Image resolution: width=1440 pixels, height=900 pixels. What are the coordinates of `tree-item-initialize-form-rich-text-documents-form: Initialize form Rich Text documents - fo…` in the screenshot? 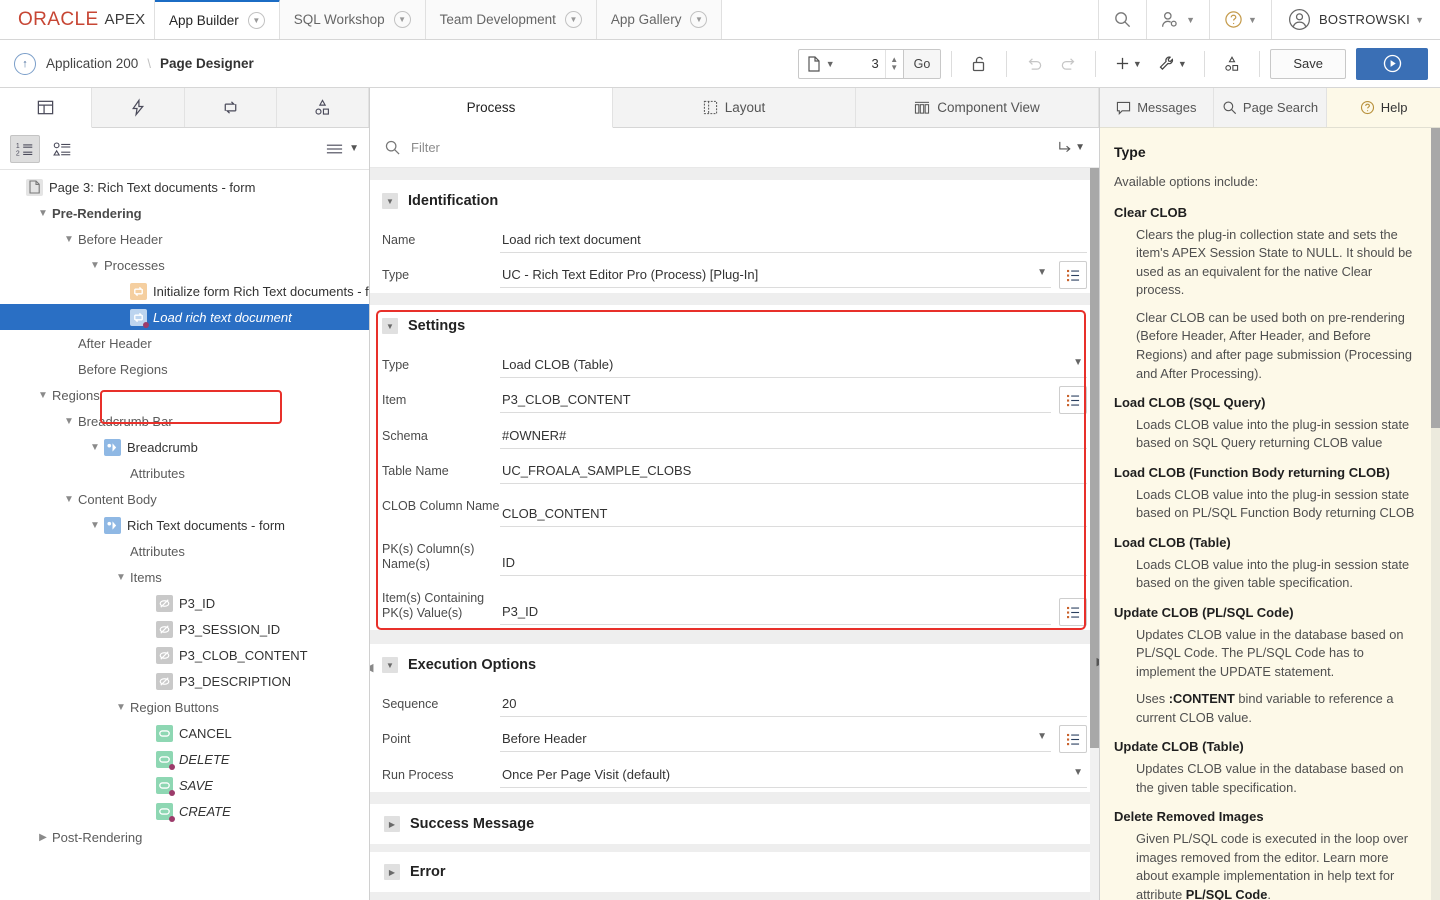 It's located at (184, 291).